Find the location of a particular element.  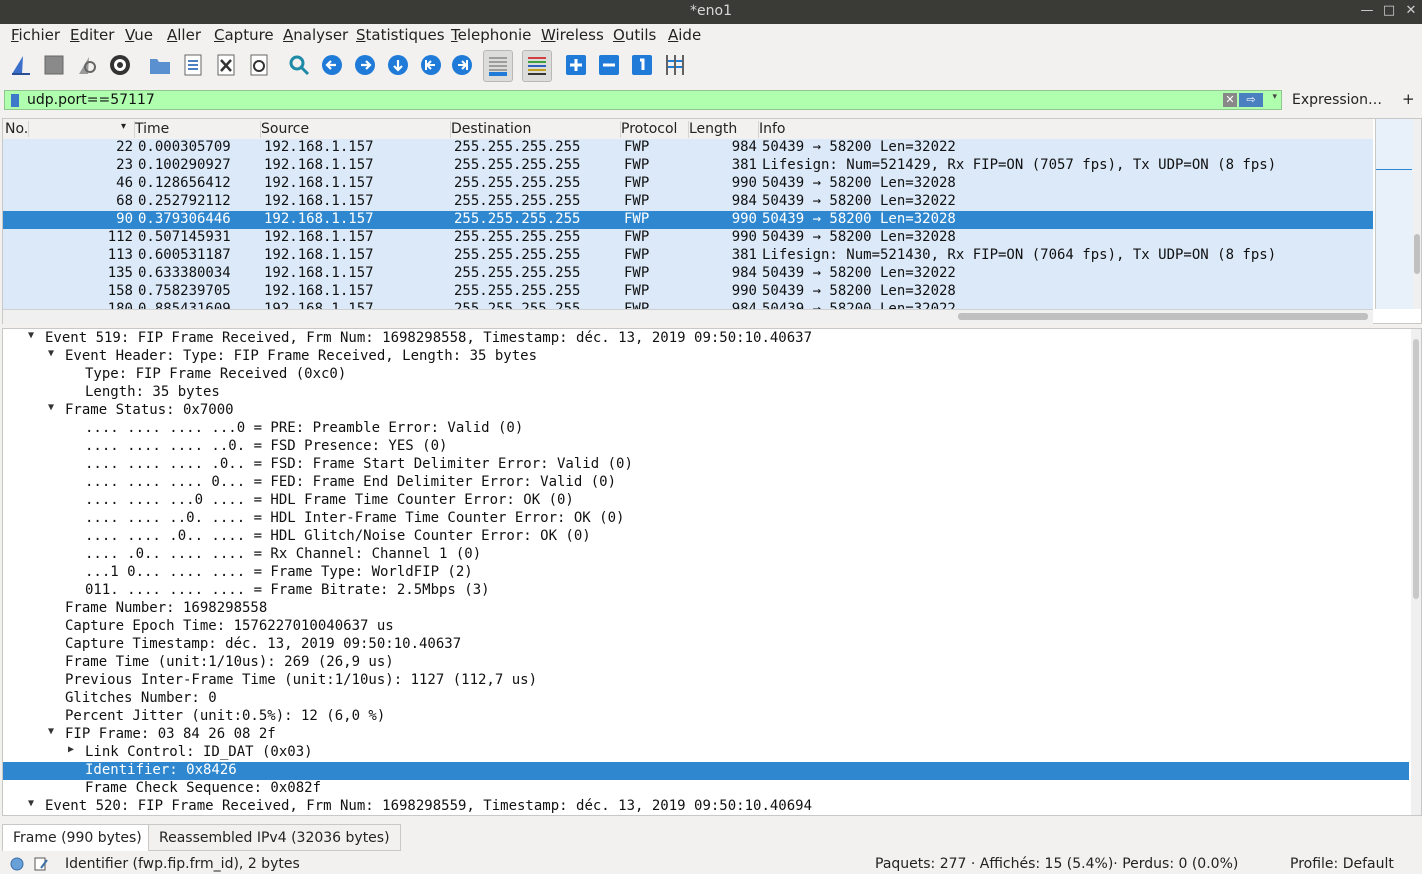

shark-fin-start-icon is located at coordinates (21, 65).